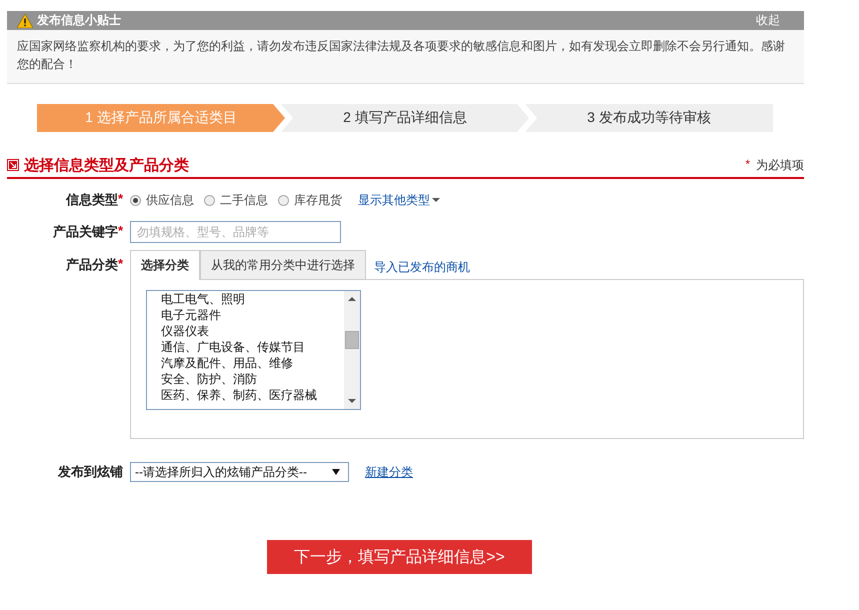 Image resolution: width=859 pixels, height=610 pixels. I want to click on arrow-square-icon, so click(13, 165).